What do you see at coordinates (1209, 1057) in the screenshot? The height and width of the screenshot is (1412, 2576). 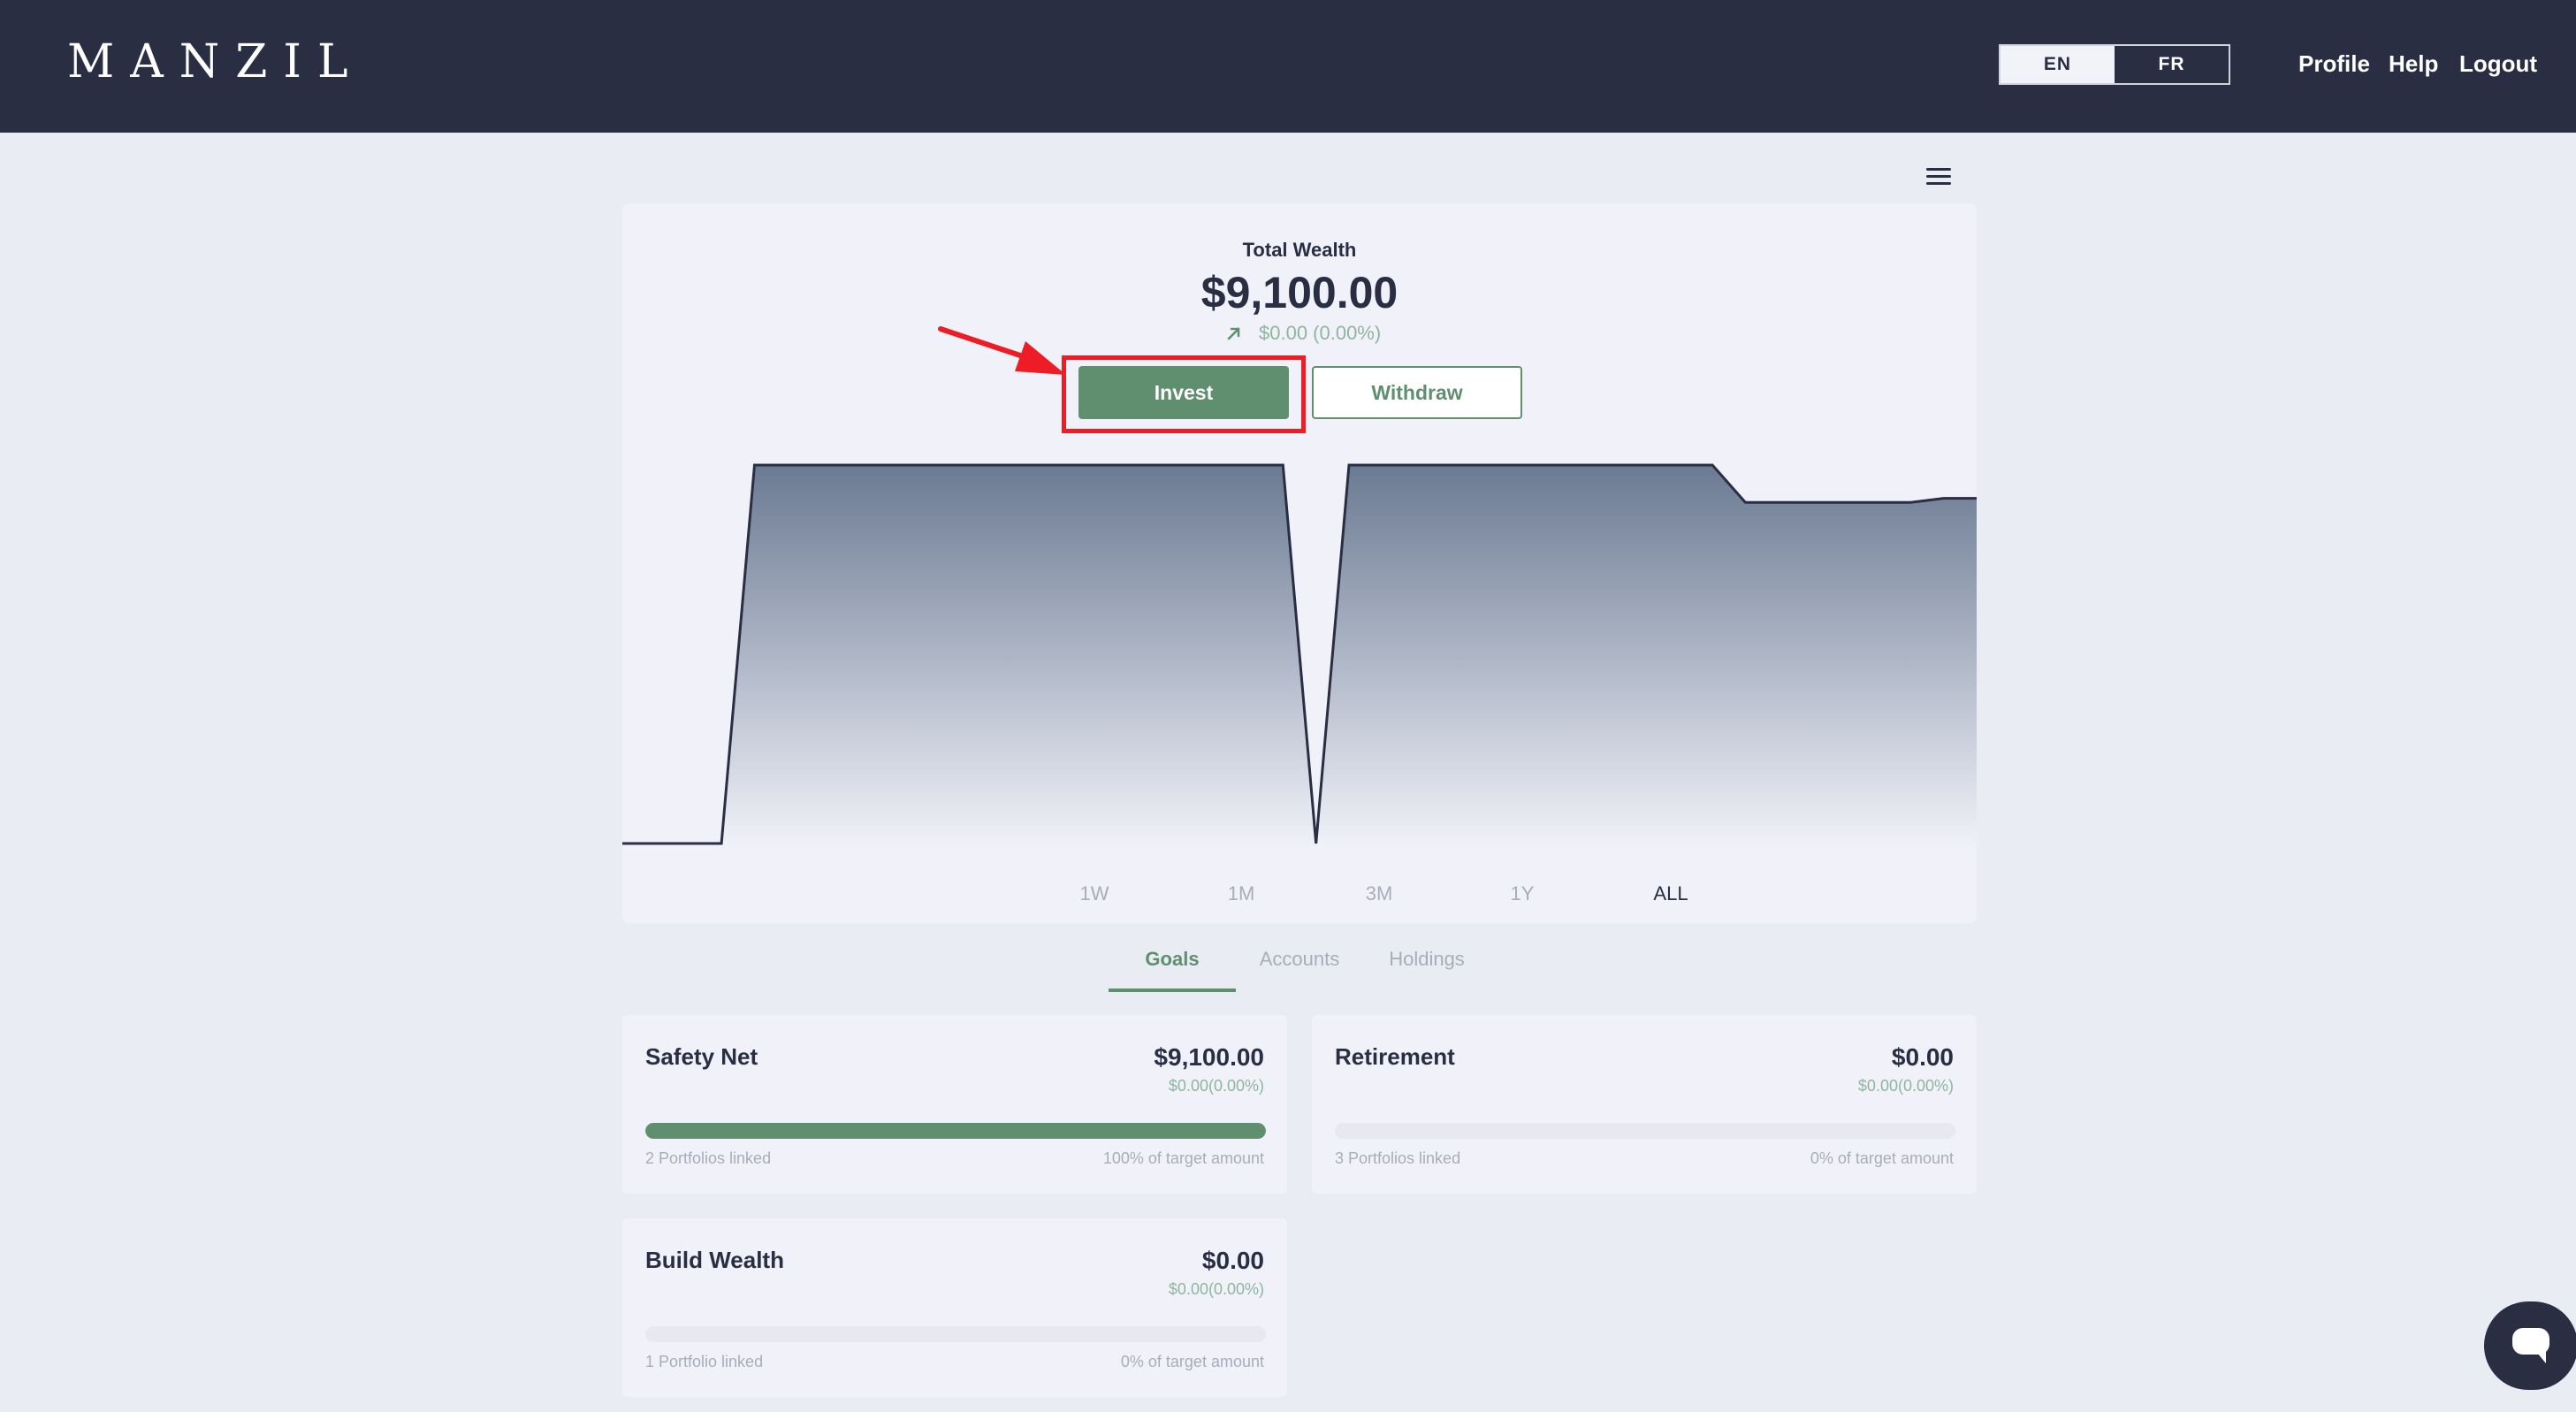 I see `goal-amount: $9,100.00` at bounding box center [1209, 1057].